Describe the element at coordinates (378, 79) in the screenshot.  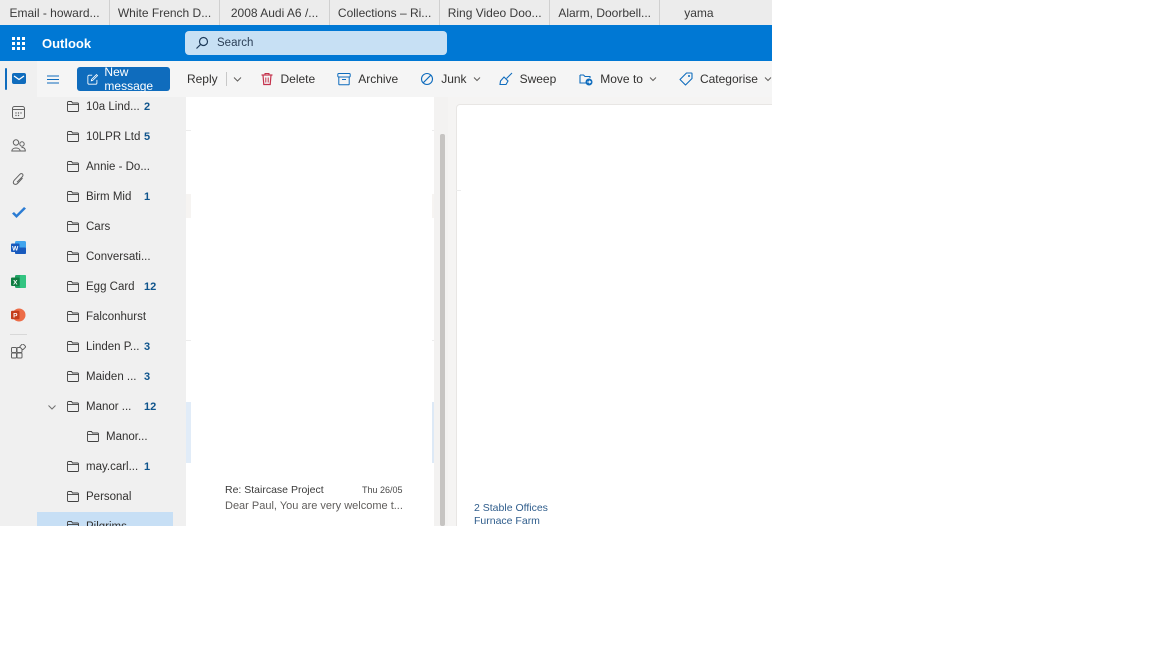
I see `archive-label: Archive` at that location.